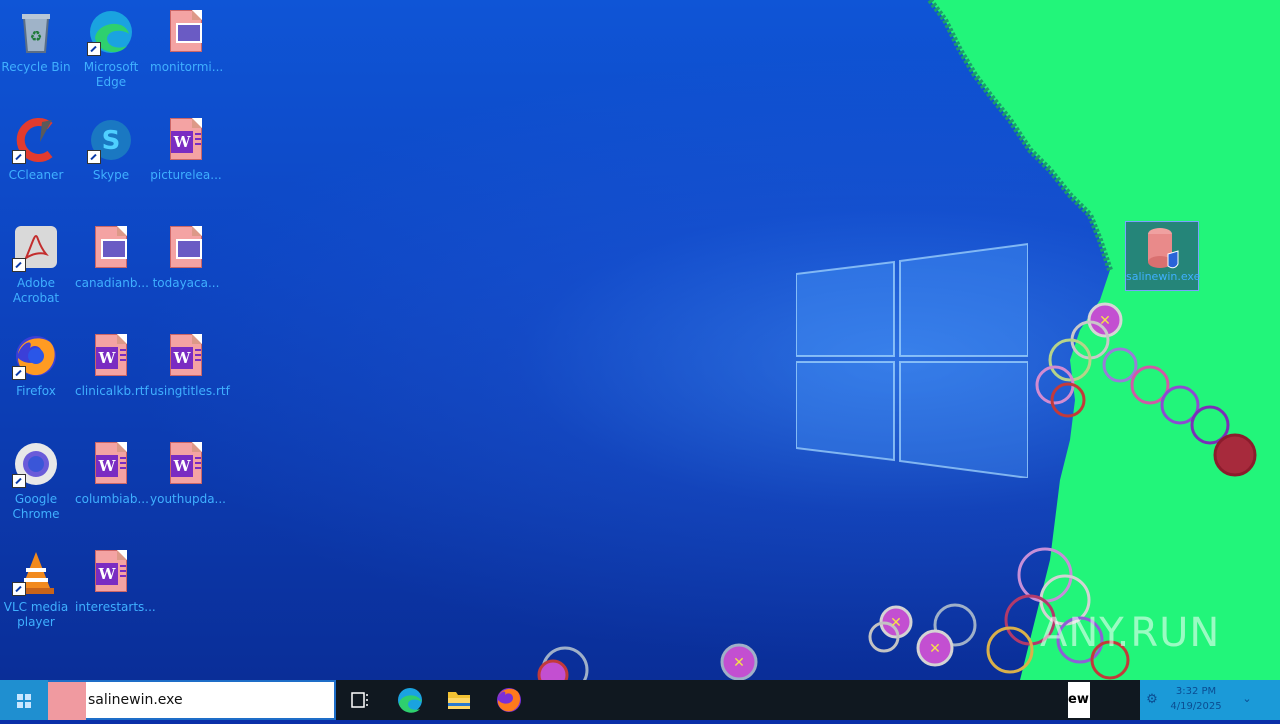  I want to click on firefox-icon, so click(509, 700).